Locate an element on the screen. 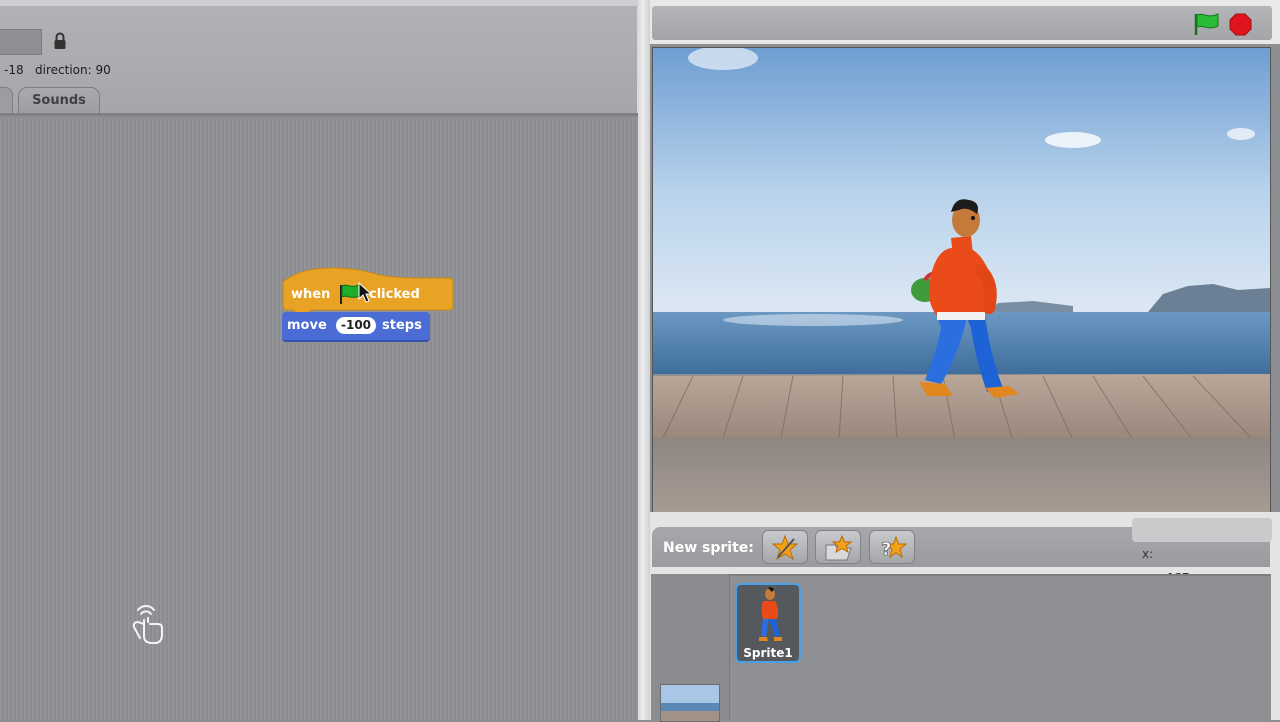 This screenshot has height=722, width=1280. stage-thumbnail is located at coordinates (690, 703).